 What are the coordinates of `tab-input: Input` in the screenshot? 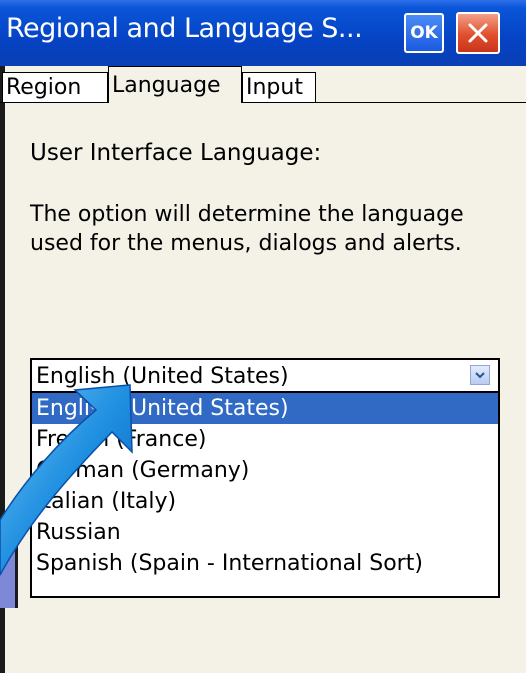 It's located at (279, 87).